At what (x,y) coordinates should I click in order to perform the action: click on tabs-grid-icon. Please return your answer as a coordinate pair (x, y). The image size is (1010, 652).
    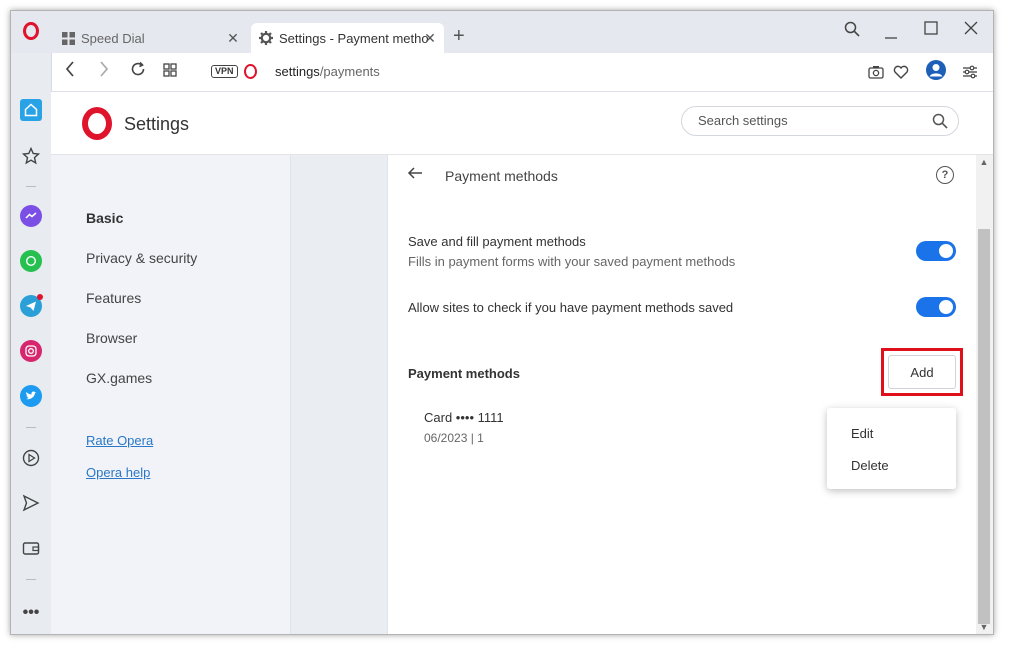
    Looking at the image, I should click on (170, 71).